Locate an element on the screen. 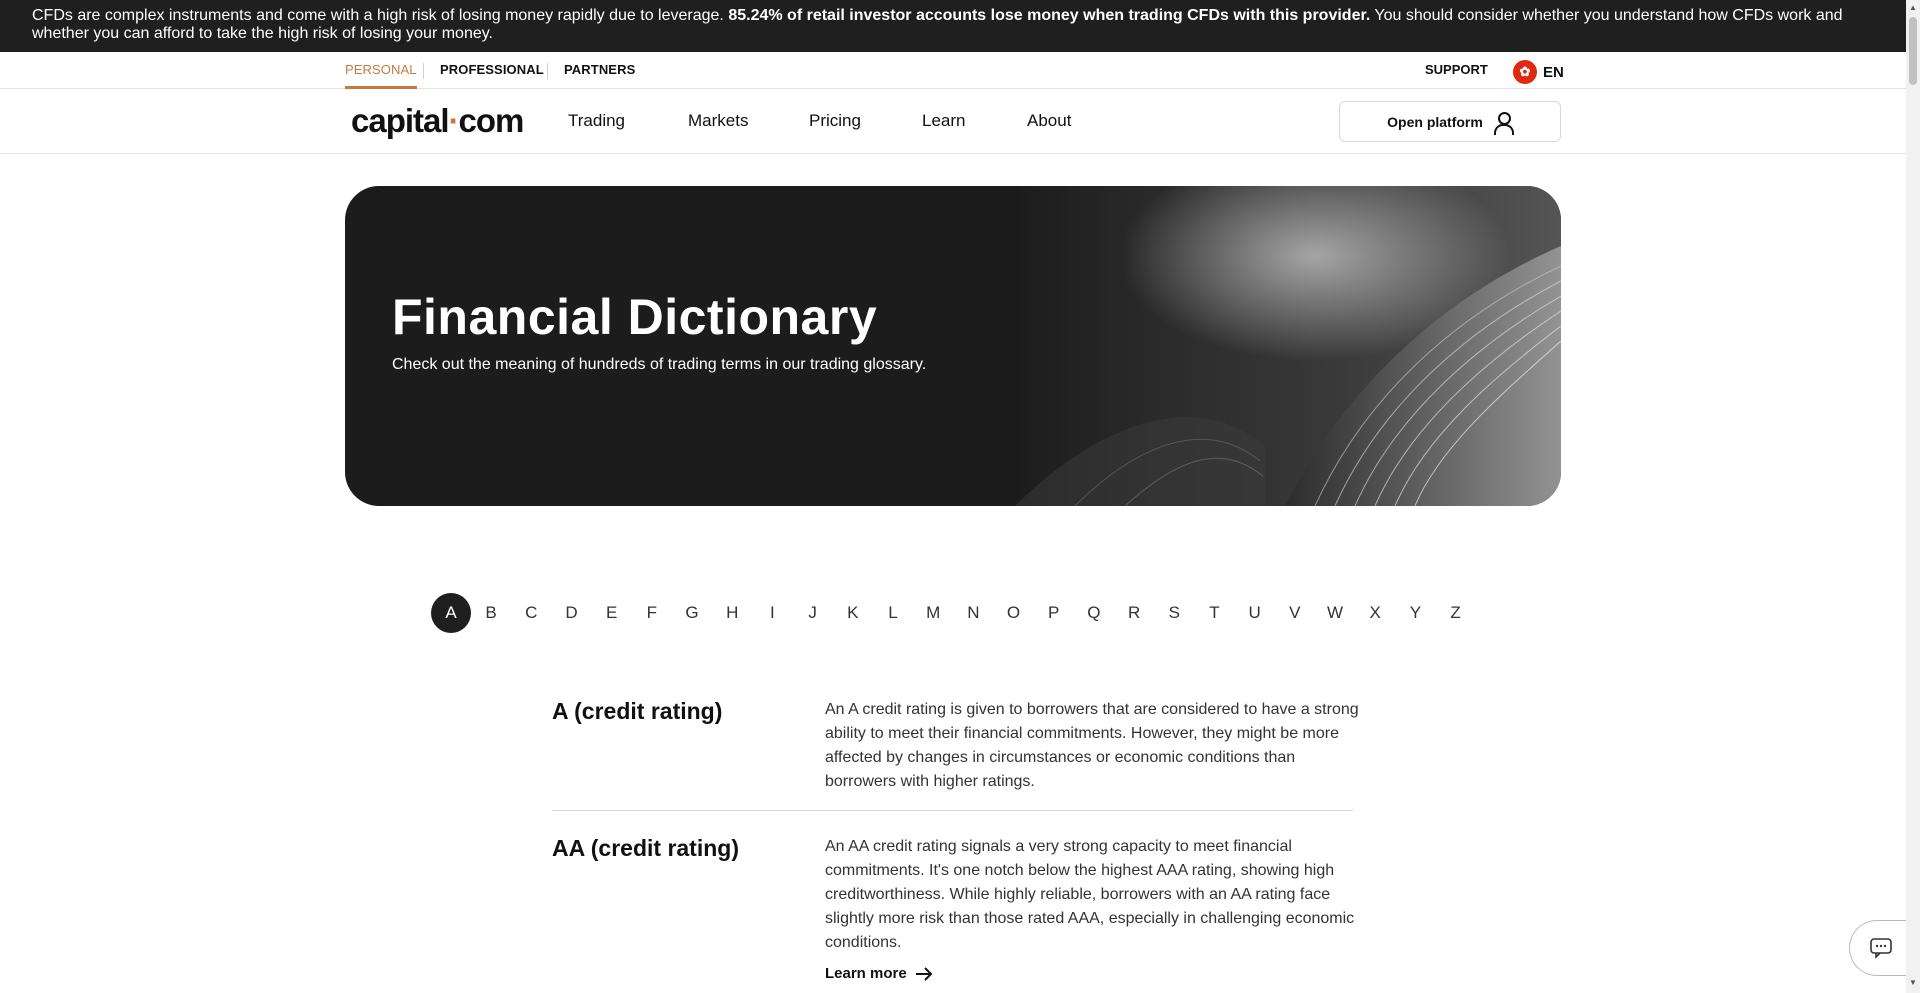 This screenshot has height=993, width=1920. open-platform-label: Open platform is located at coordinates (1435, 121).